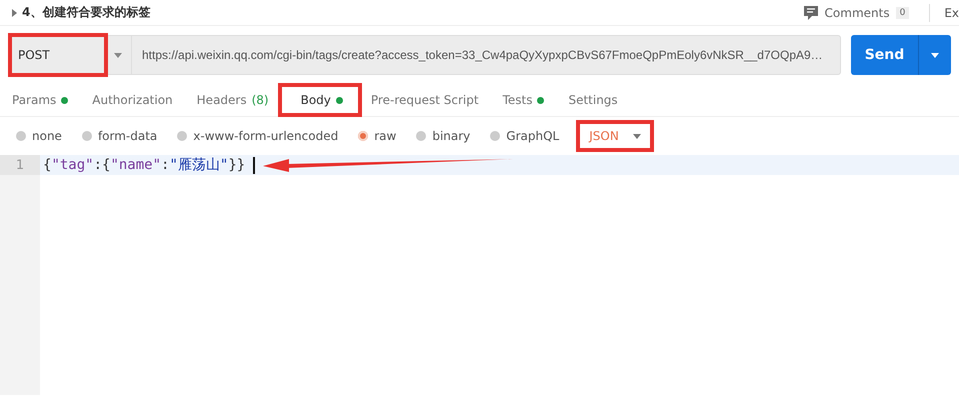  What do you see at coordinates (451, 136) in the screenshot?
I see `radio-label: binary` at bounding box center [451, 136].